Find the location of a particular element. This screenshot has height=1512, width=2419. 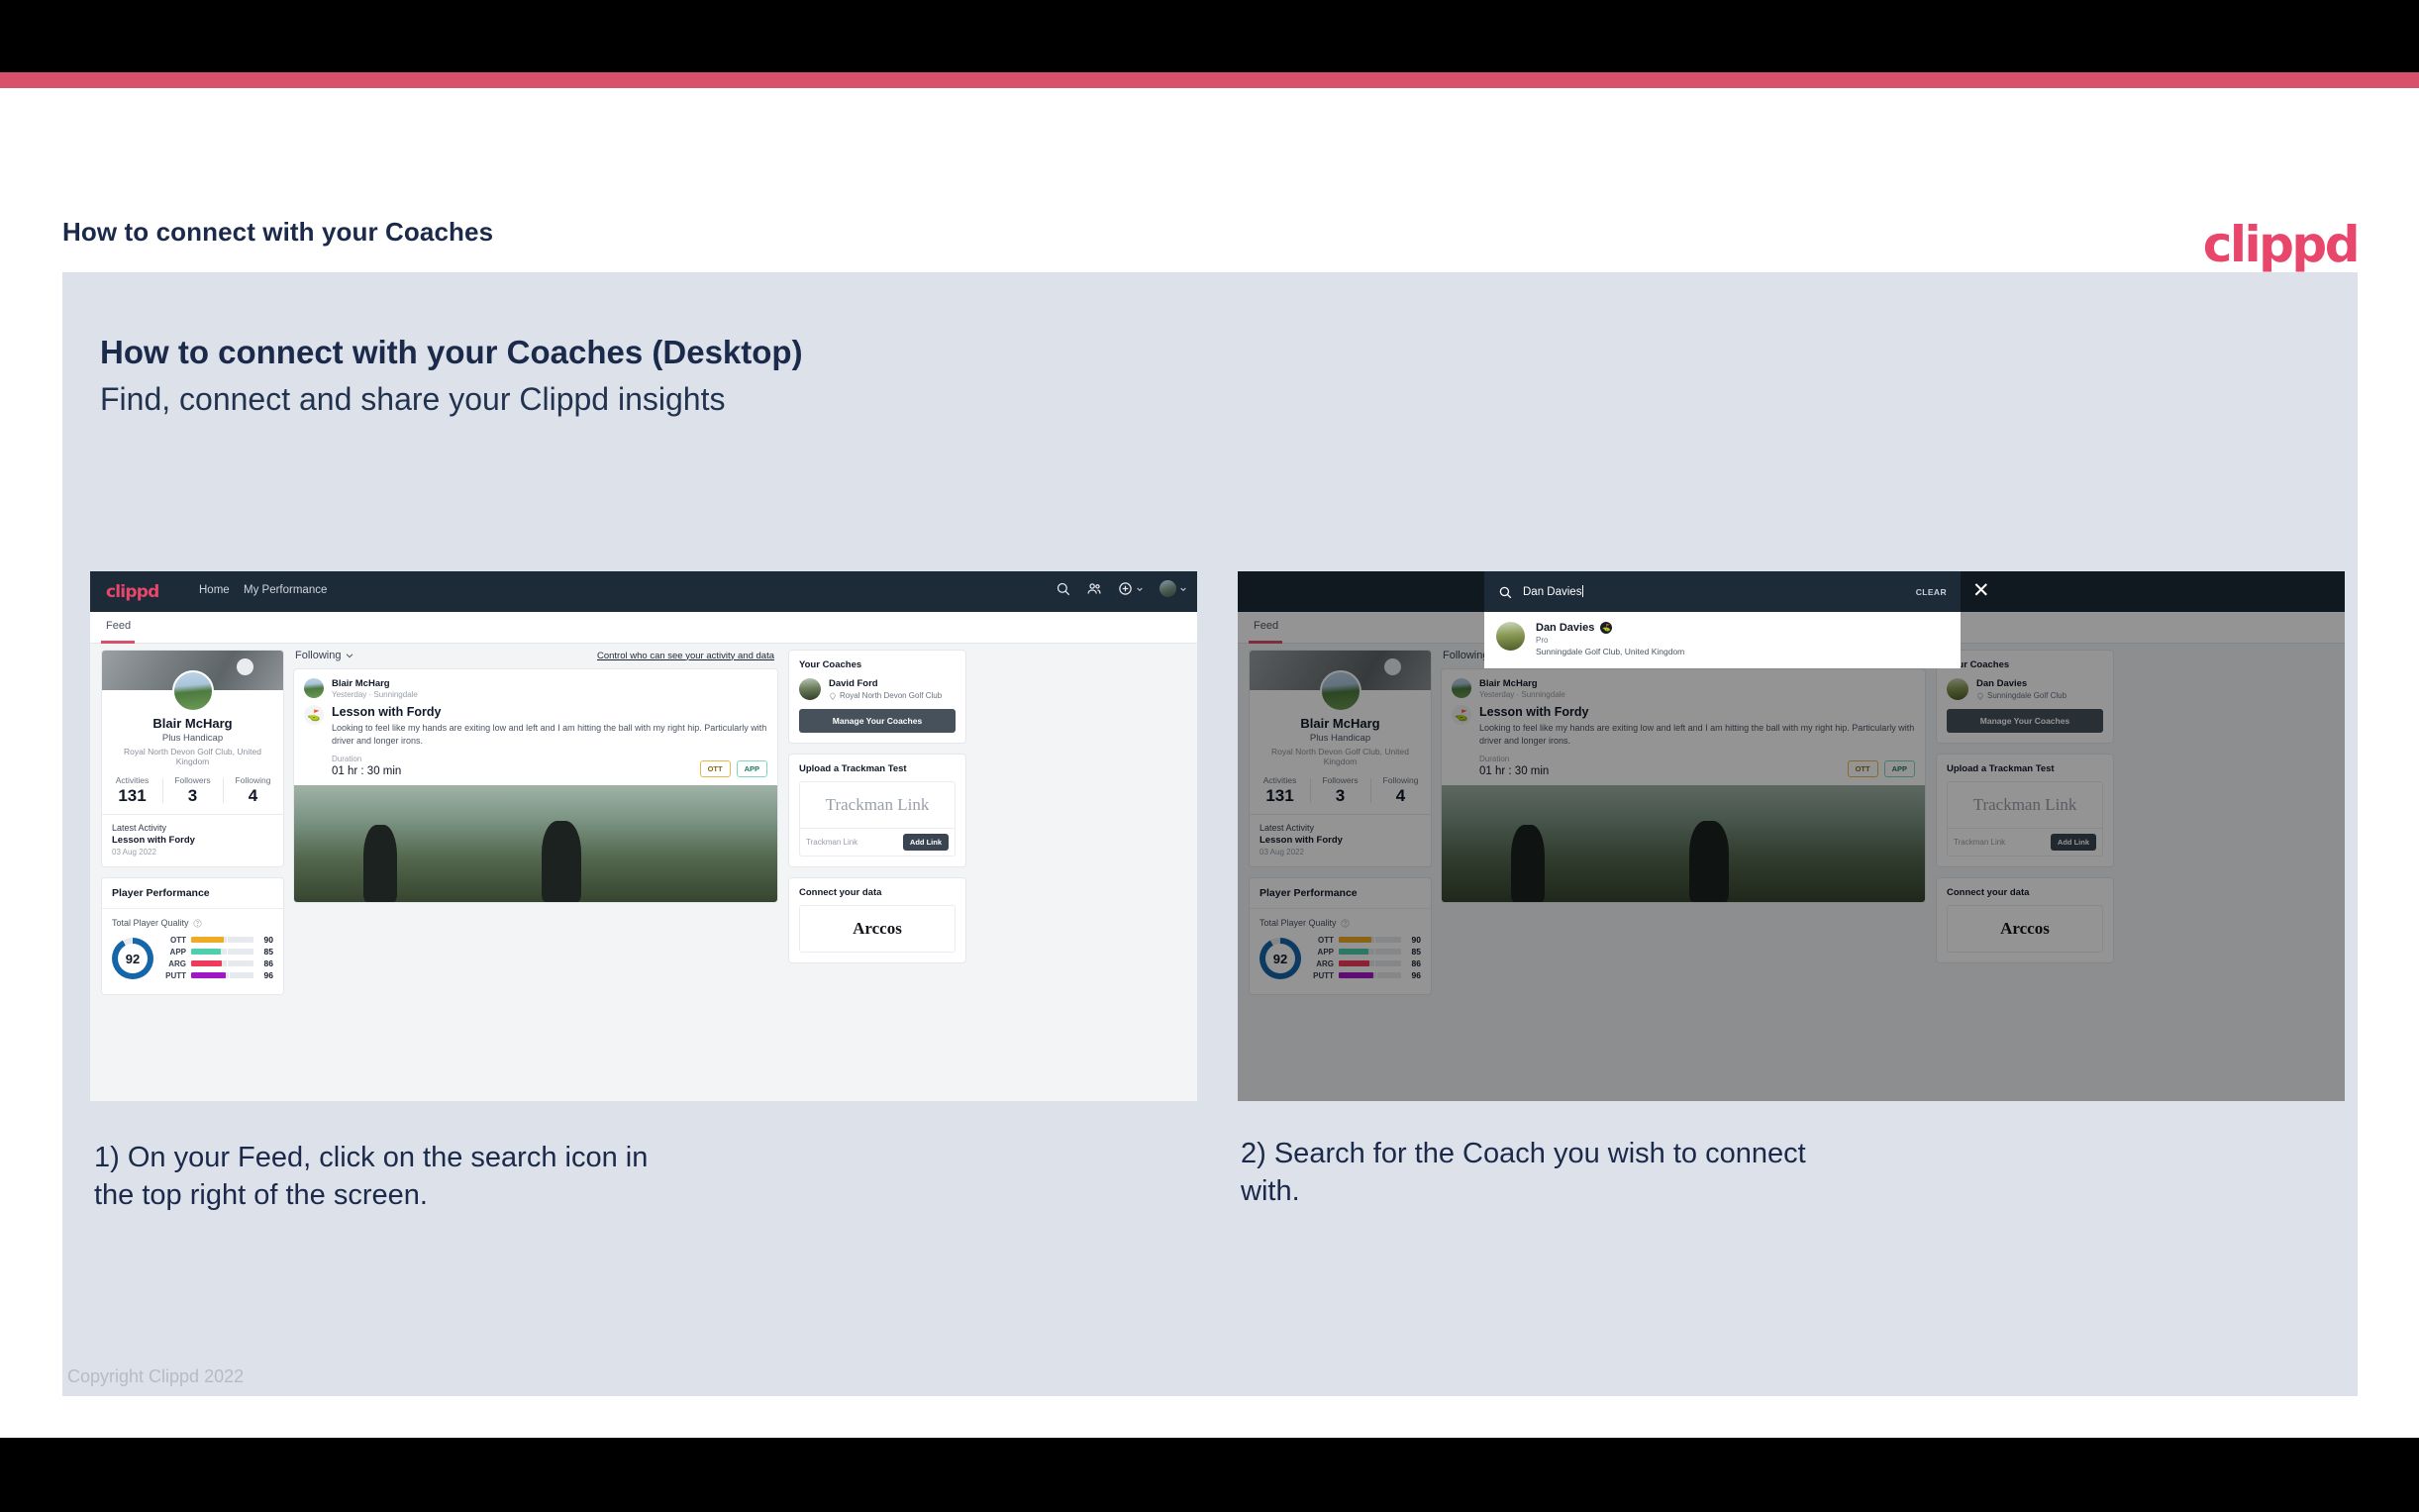

people-icon is located at coordinates (1094, 588).